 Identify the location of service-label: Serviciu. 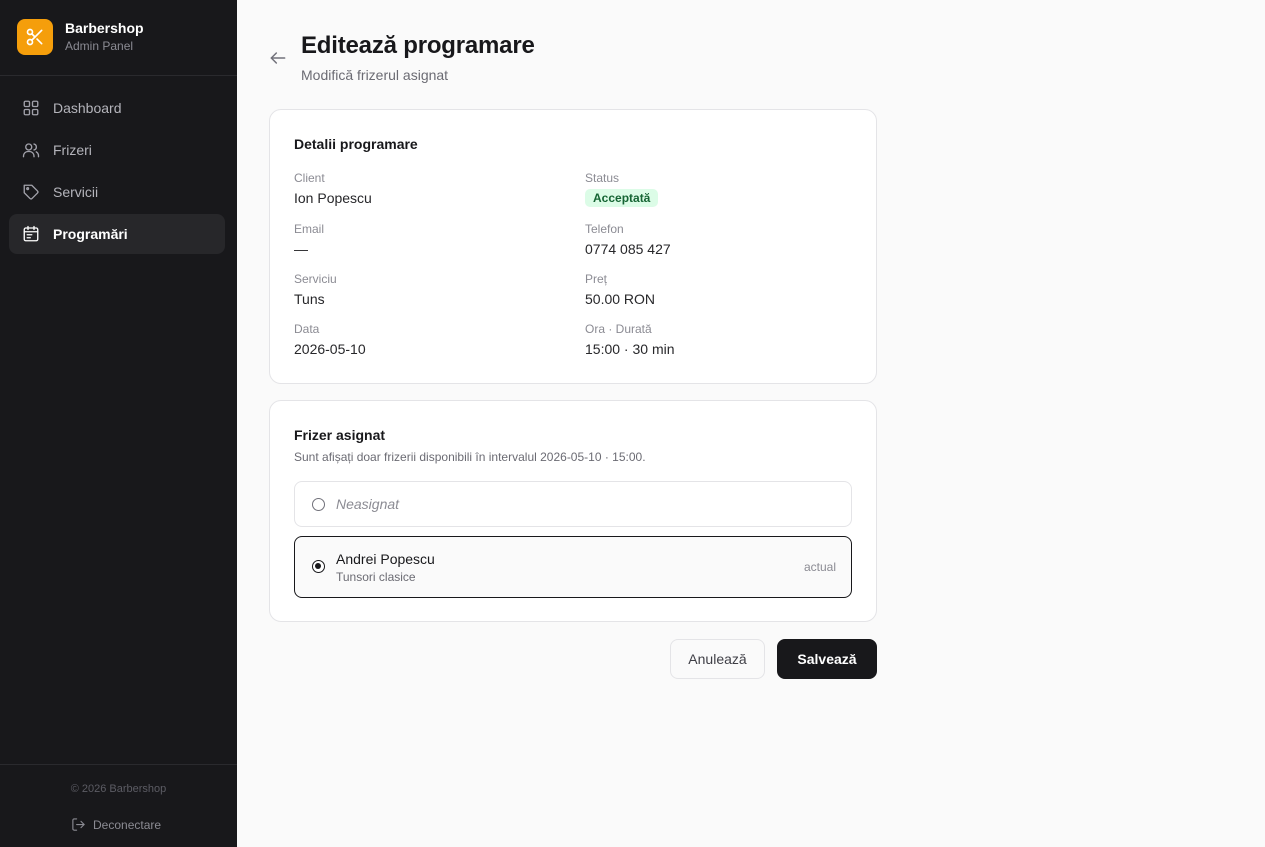
(315, 279).